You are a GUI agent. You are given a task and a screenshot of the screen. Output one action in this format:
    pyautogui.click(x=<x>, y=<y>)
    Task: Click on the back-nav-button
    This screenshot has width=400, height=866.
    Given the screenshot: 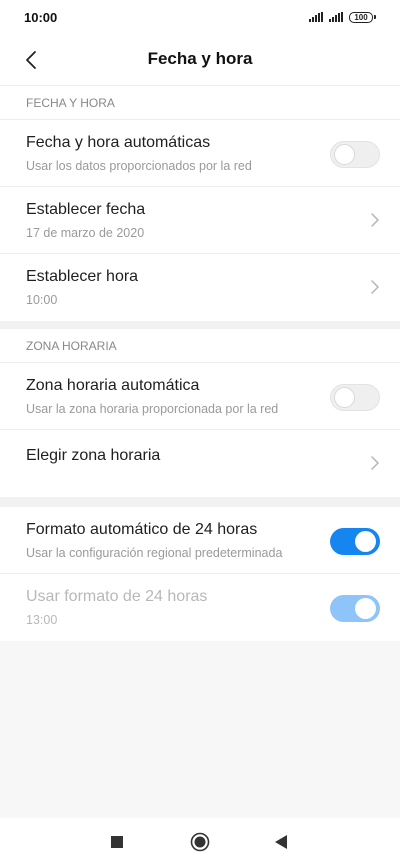 What is the action you would take?
    pyautogui.click(x=281, y=842)
    